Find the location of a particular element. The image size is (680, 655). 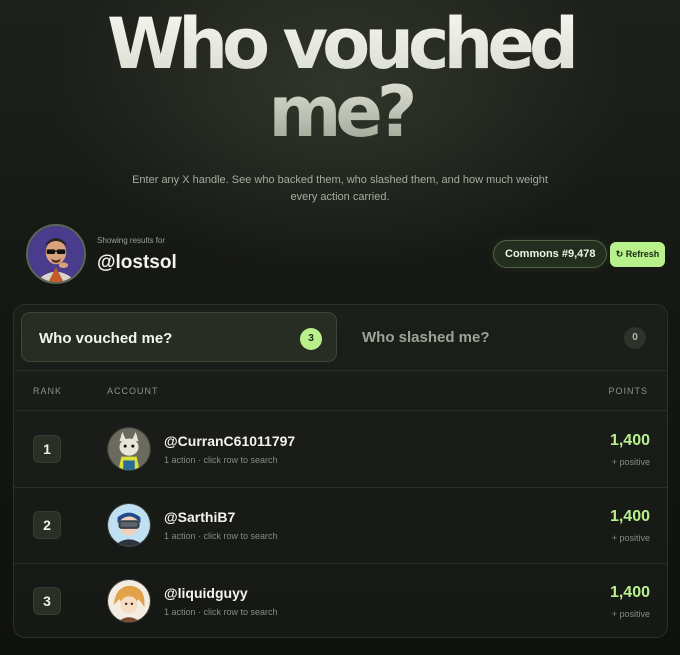

profile-handle: @lostsol is located at coordinates (137, 262).